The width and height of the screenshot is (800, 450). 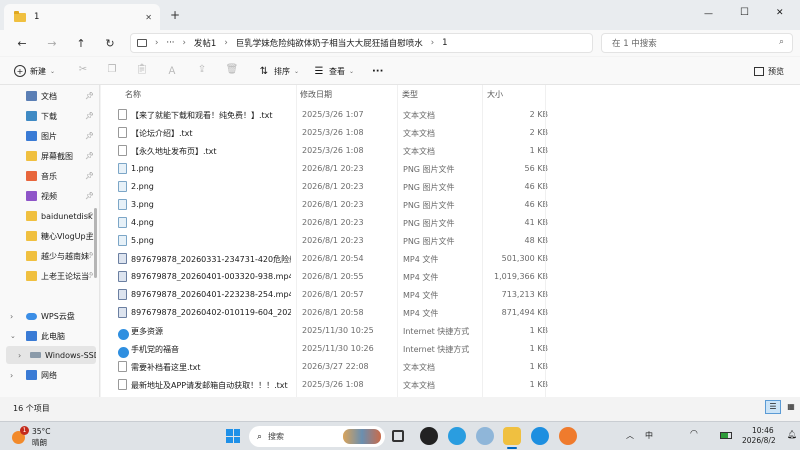 I want to click on start-icon, so click(x=233, y=436).